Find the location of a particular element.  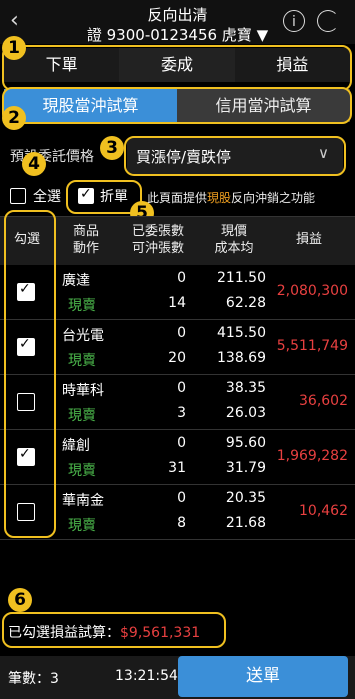

info-icon: i is located at coordinates (294, 21).